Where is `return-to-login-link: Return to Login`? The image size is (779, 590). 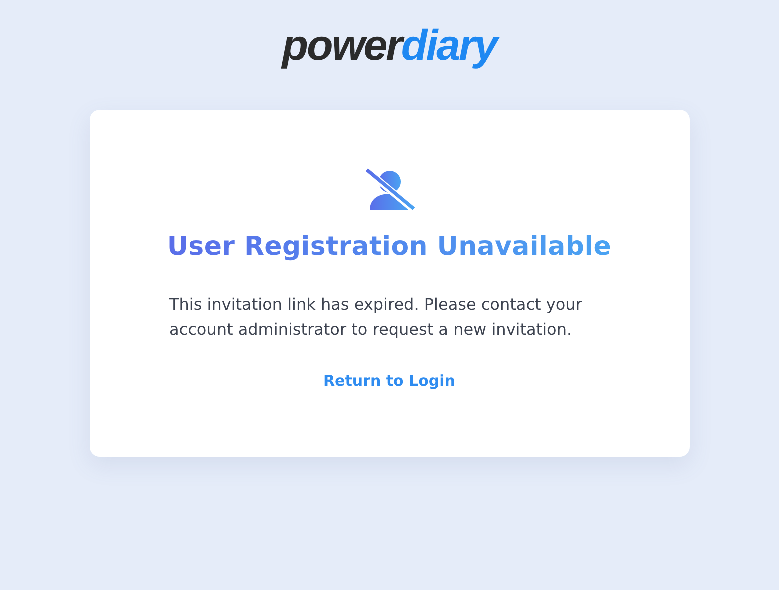 return-to-login-link: Return to Login is located at coordinates (390, 381).